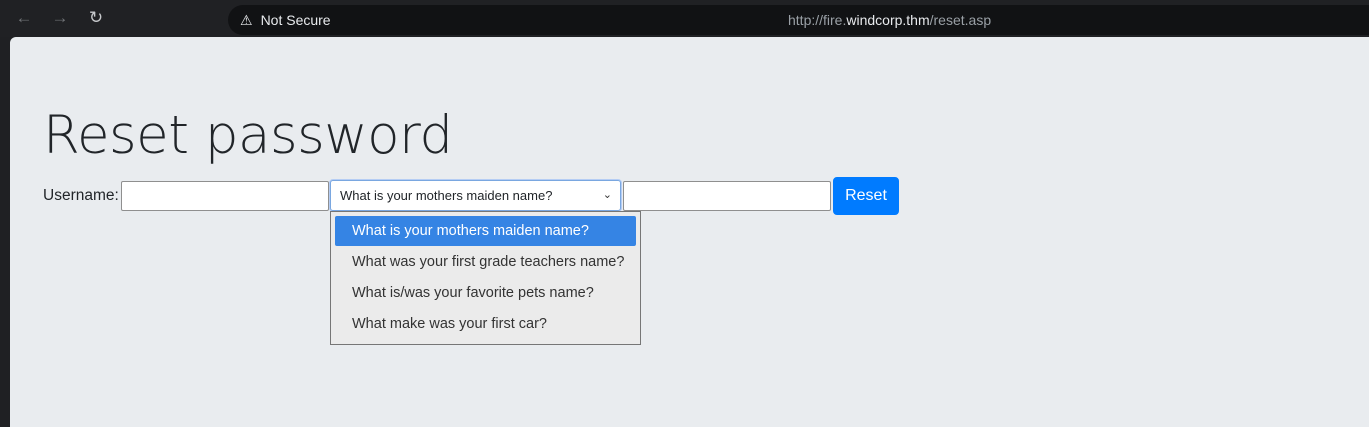  I want to click on url-text: http://fire.windcorp.thm/reset.asp, so click(889, 20).